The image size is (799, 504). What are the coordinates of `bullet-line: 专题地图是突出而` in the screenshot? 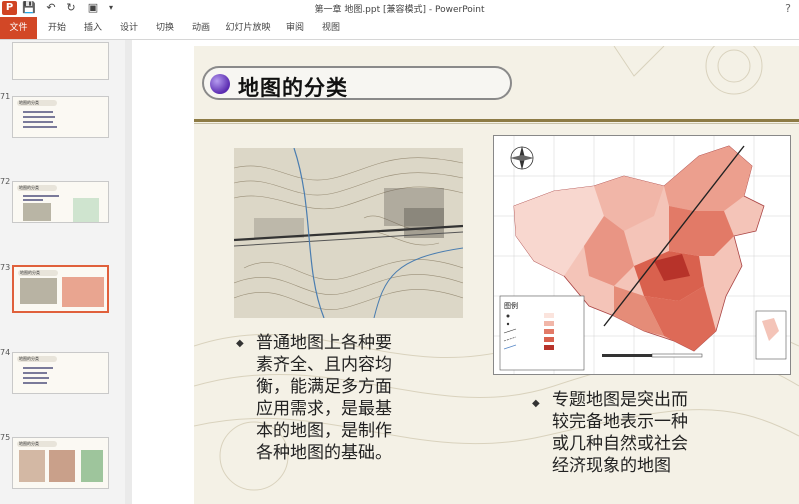 It's located at (620, 400).